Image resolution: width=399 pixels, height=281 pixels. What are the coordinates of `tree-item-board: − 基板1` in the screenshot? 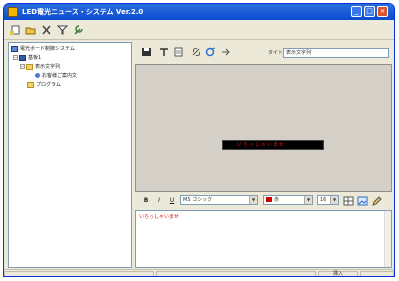 It's located at (27, 58).